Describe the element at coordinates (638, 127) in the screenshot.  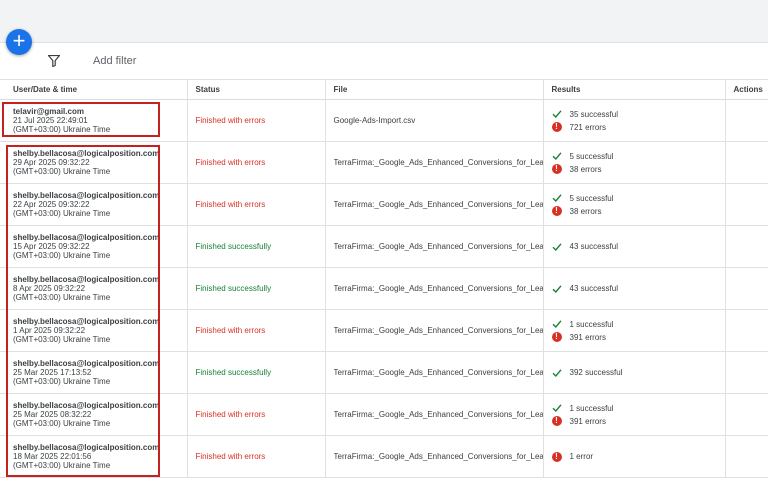
I see `result-errors: ! 721 errors` at that location.